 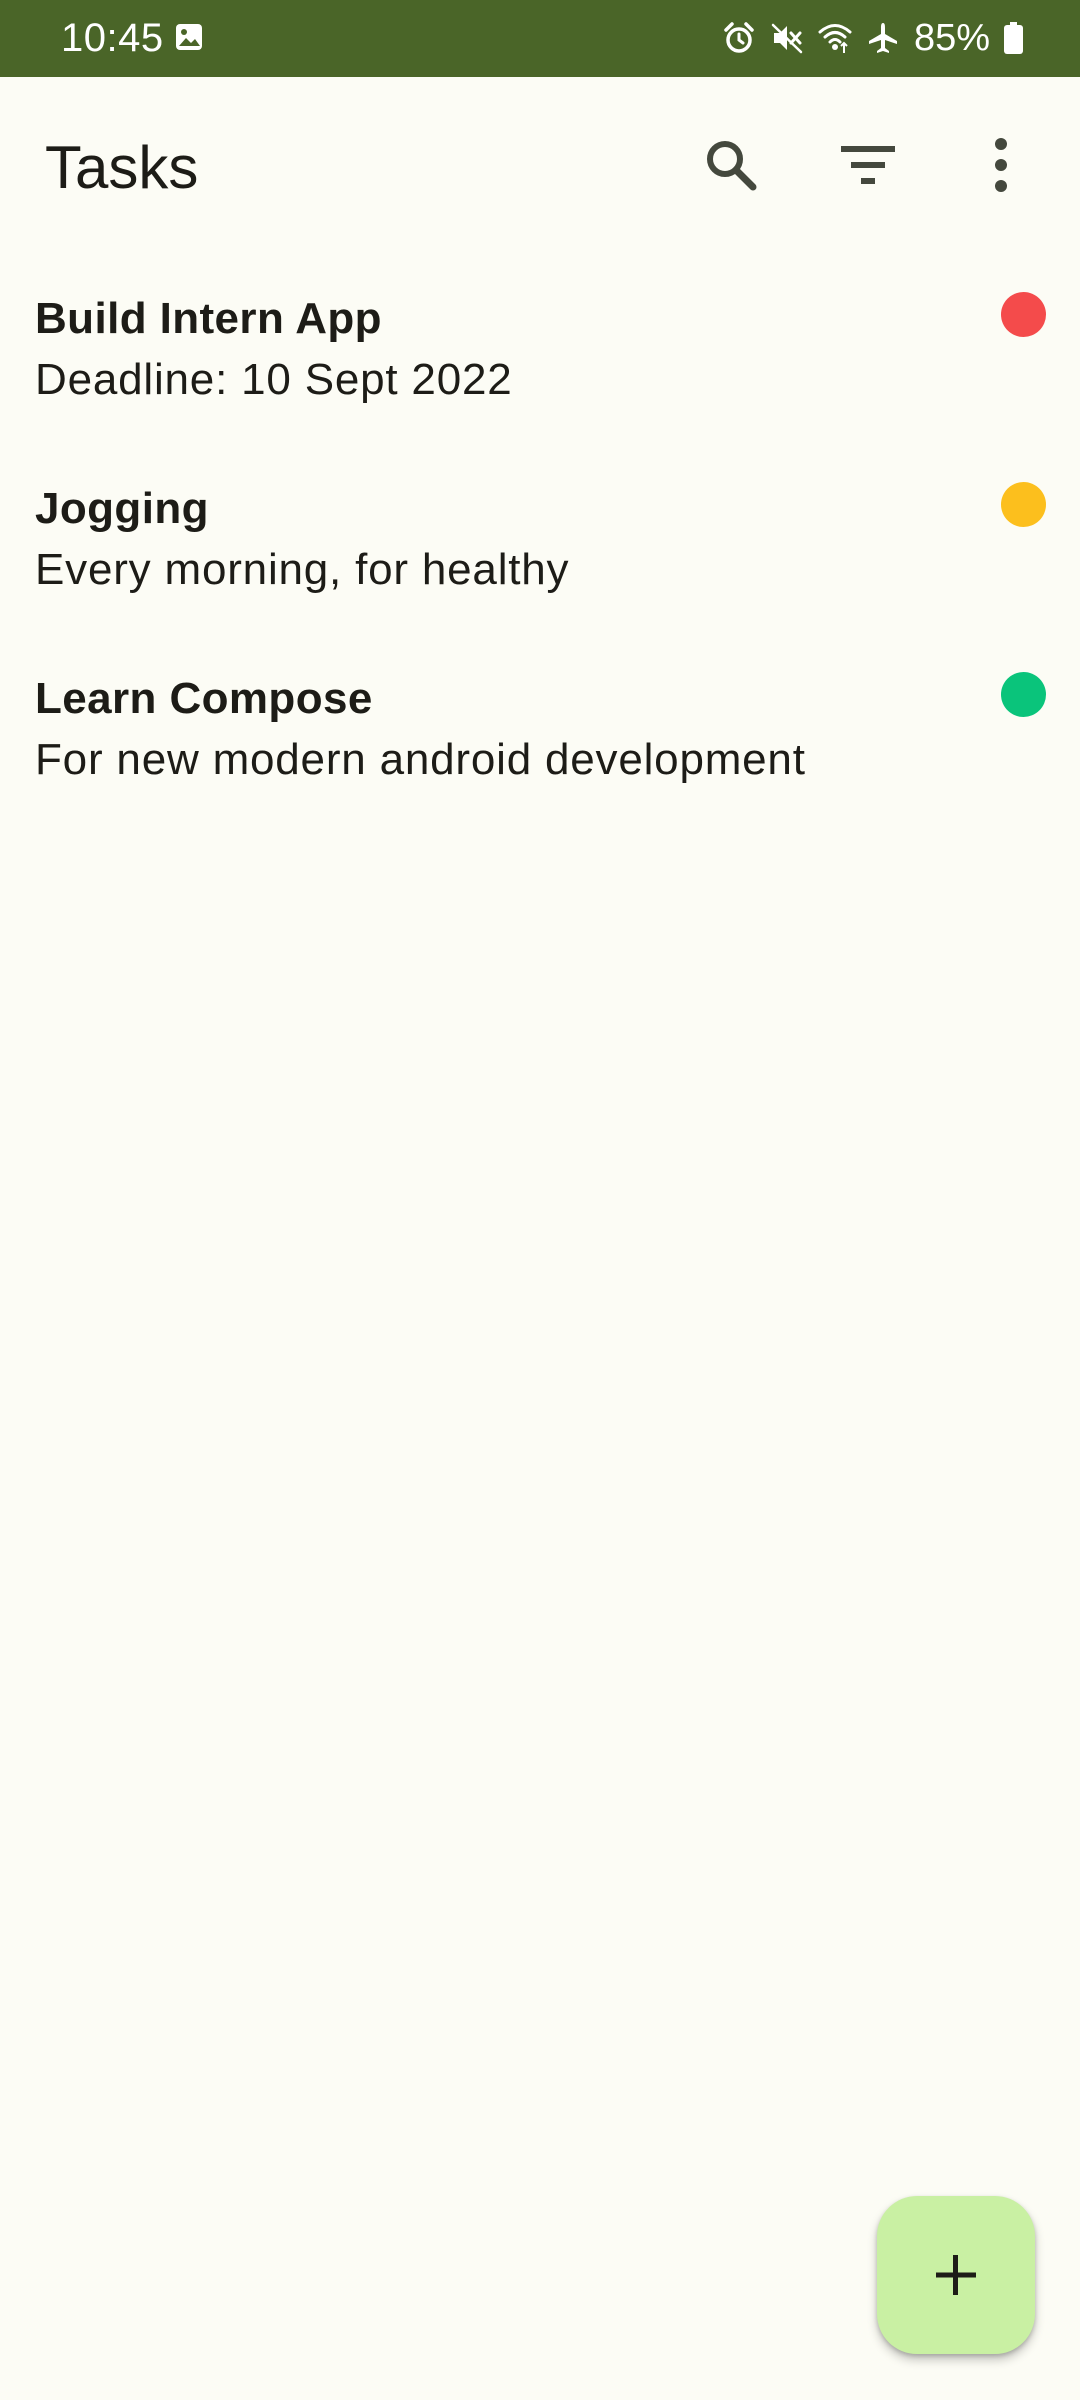 I want to click on task-title: Jogging, so click(x=122, y=508).